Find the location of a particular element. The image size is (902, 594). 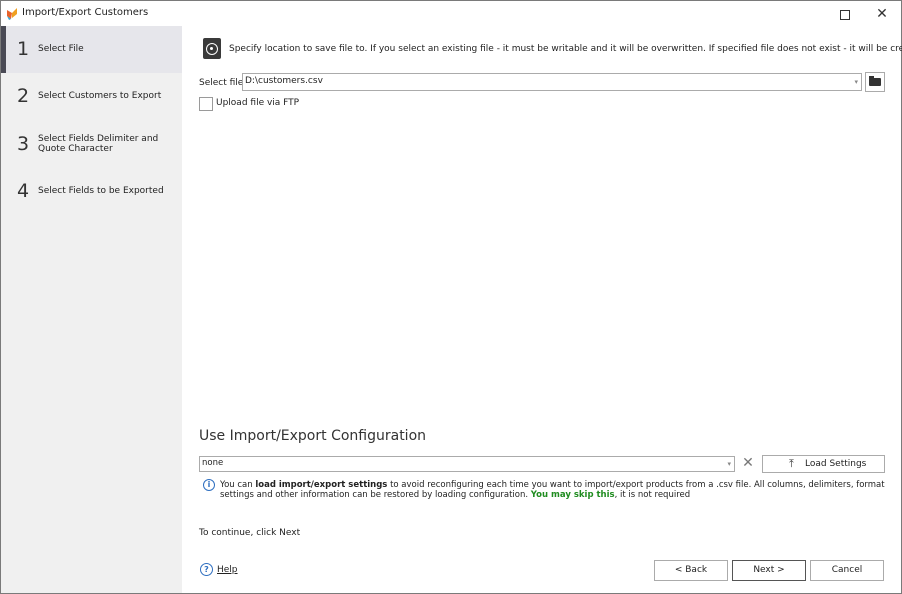

step-number: 3 is located at coordinates (23, 144).